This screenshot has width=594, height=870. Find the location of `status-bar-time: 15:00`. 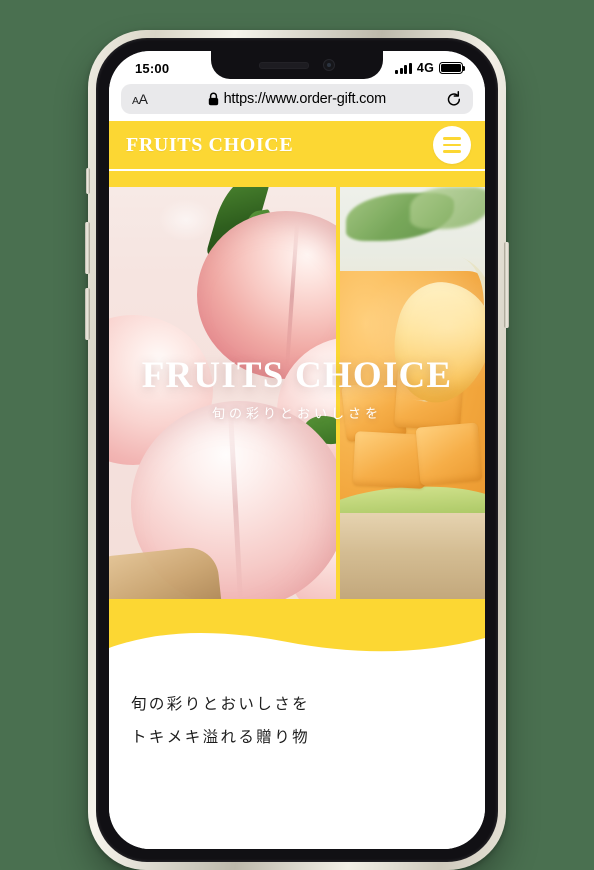

status-bar-time: 15:00 is located at coordinates (152, 68).